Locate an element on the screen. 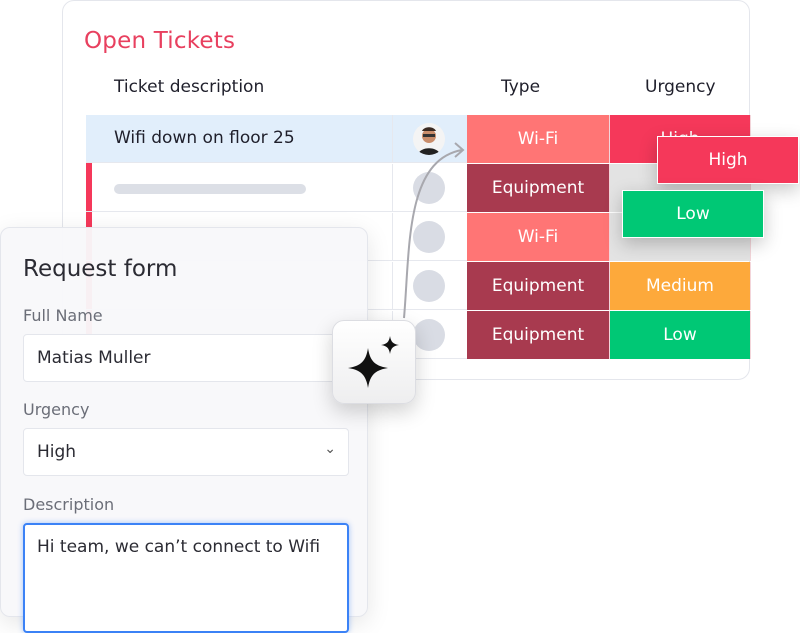 Image resolution: width=800 pixels, height=633 pixels. full-name-input: Matias Muller is located at coordinates (186, 358).